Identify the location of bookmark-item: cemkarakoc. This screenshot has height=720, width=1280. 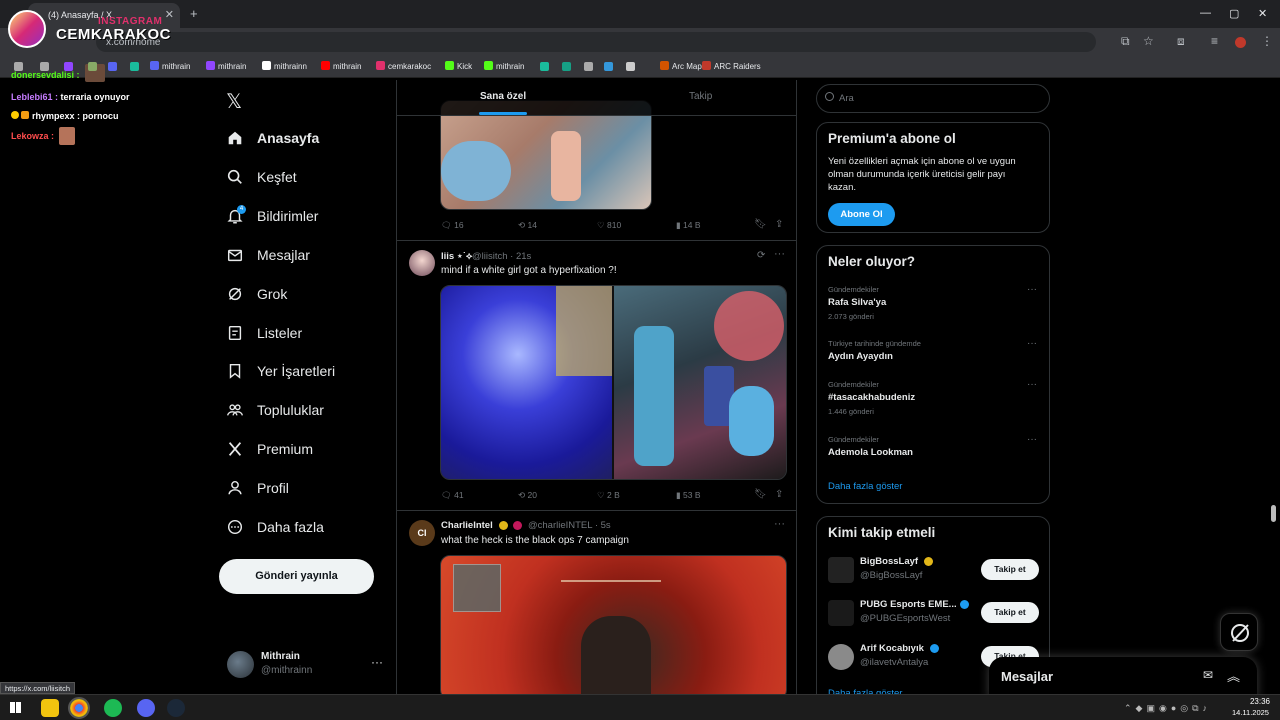
(403, 66).